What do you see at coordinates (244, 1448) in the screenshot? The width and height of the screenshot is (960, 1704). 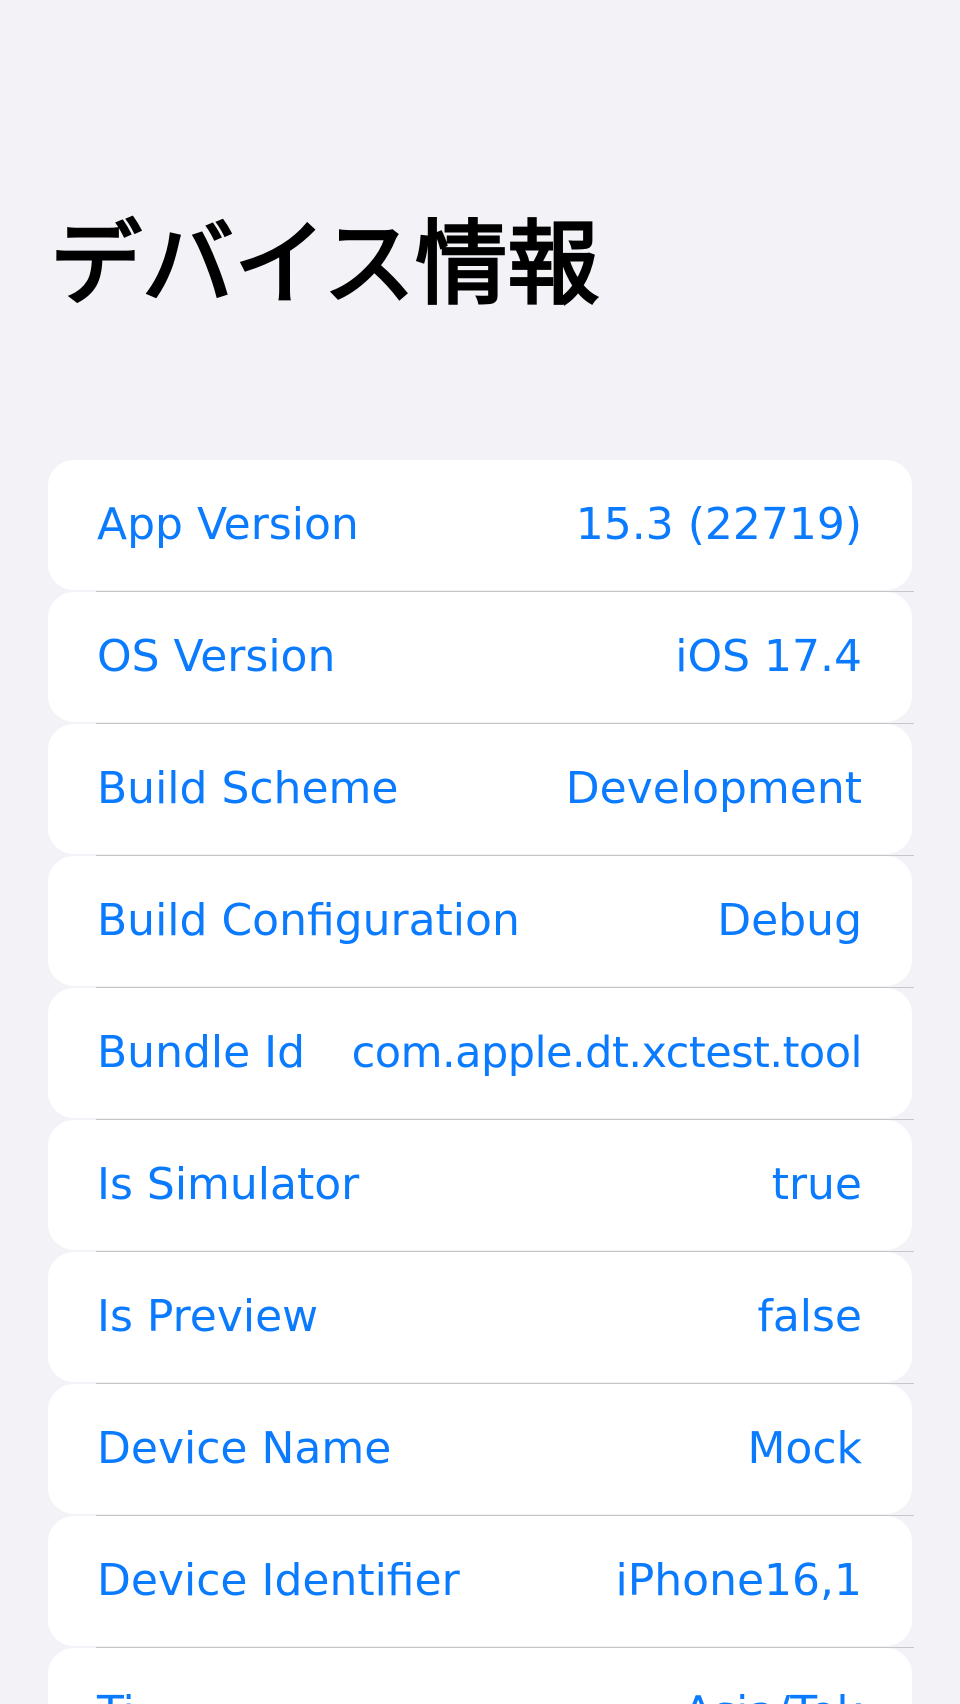 I see `info-row-label: Device Name` at bounding box center [244, 1448].